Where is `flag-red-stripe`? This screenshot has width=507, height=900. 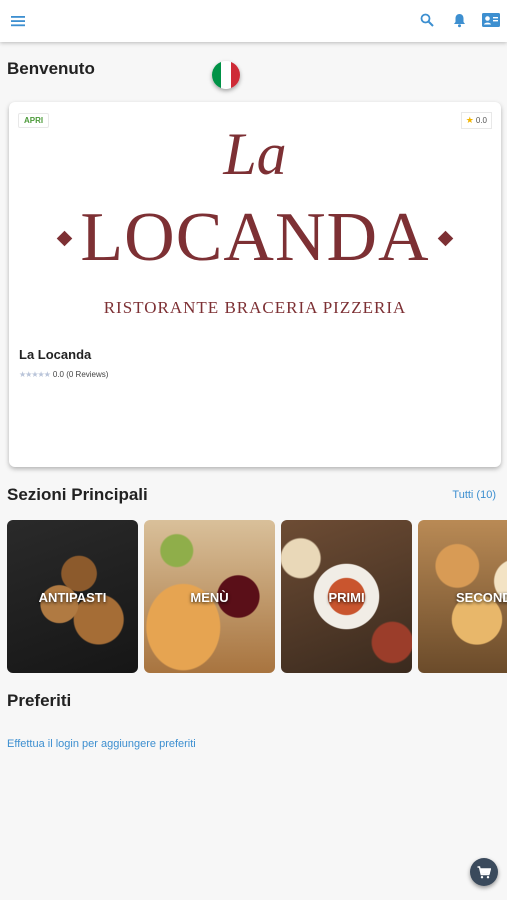
flag-red-stripe is located at coordinates (235, 75).